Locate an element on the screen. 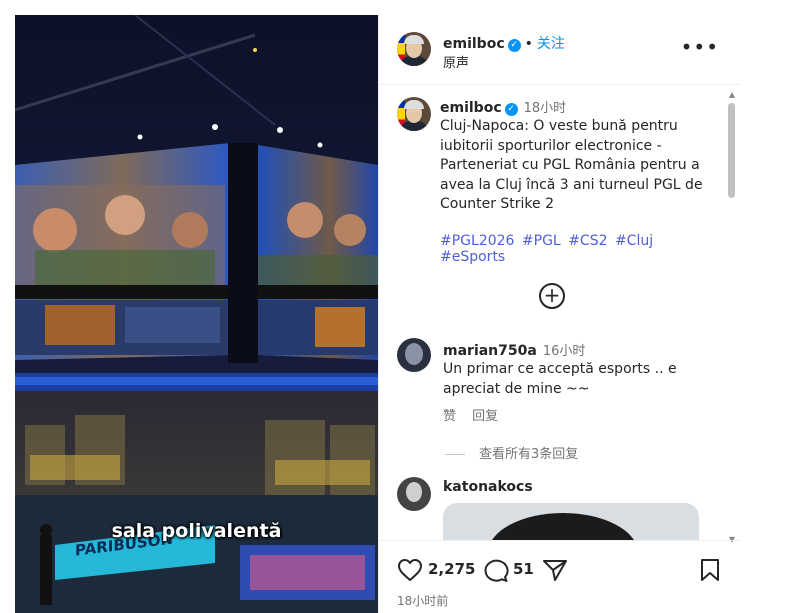 This screenshot has width=800, height=613. like-count: 2,275 is located at coordinates (451, 569).